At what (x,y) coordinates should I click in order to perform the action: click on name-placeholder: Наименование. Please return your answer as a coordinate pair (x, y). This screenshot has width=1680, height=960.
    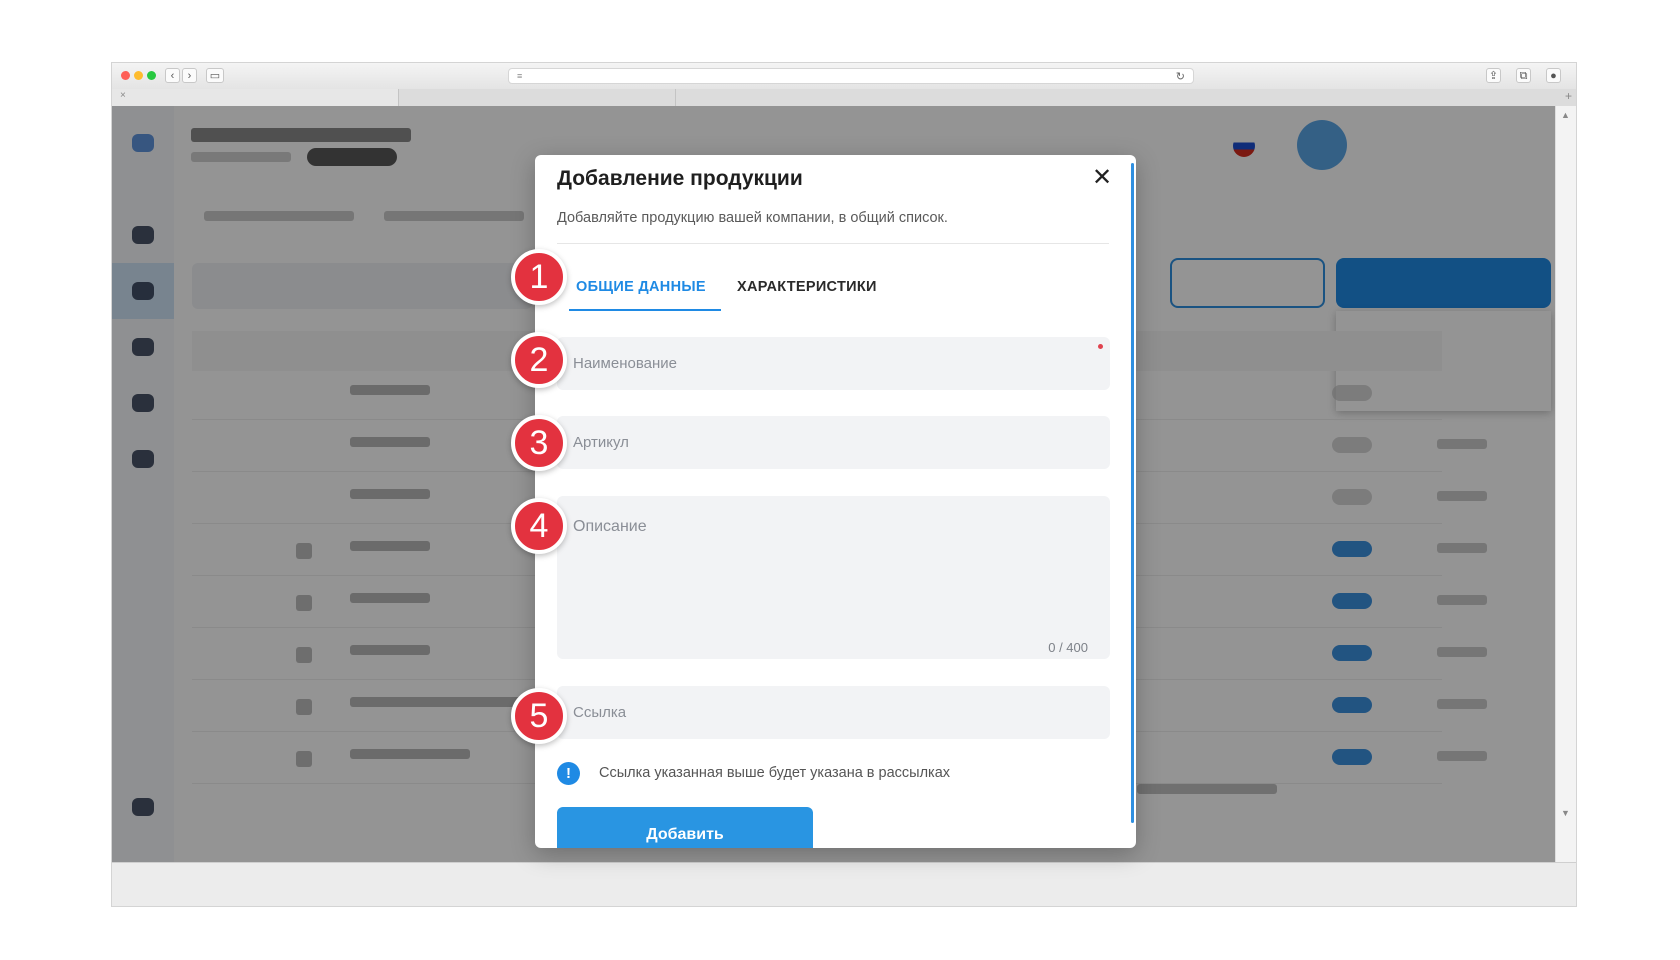
    Looking at the image, I should click on (625, 363).